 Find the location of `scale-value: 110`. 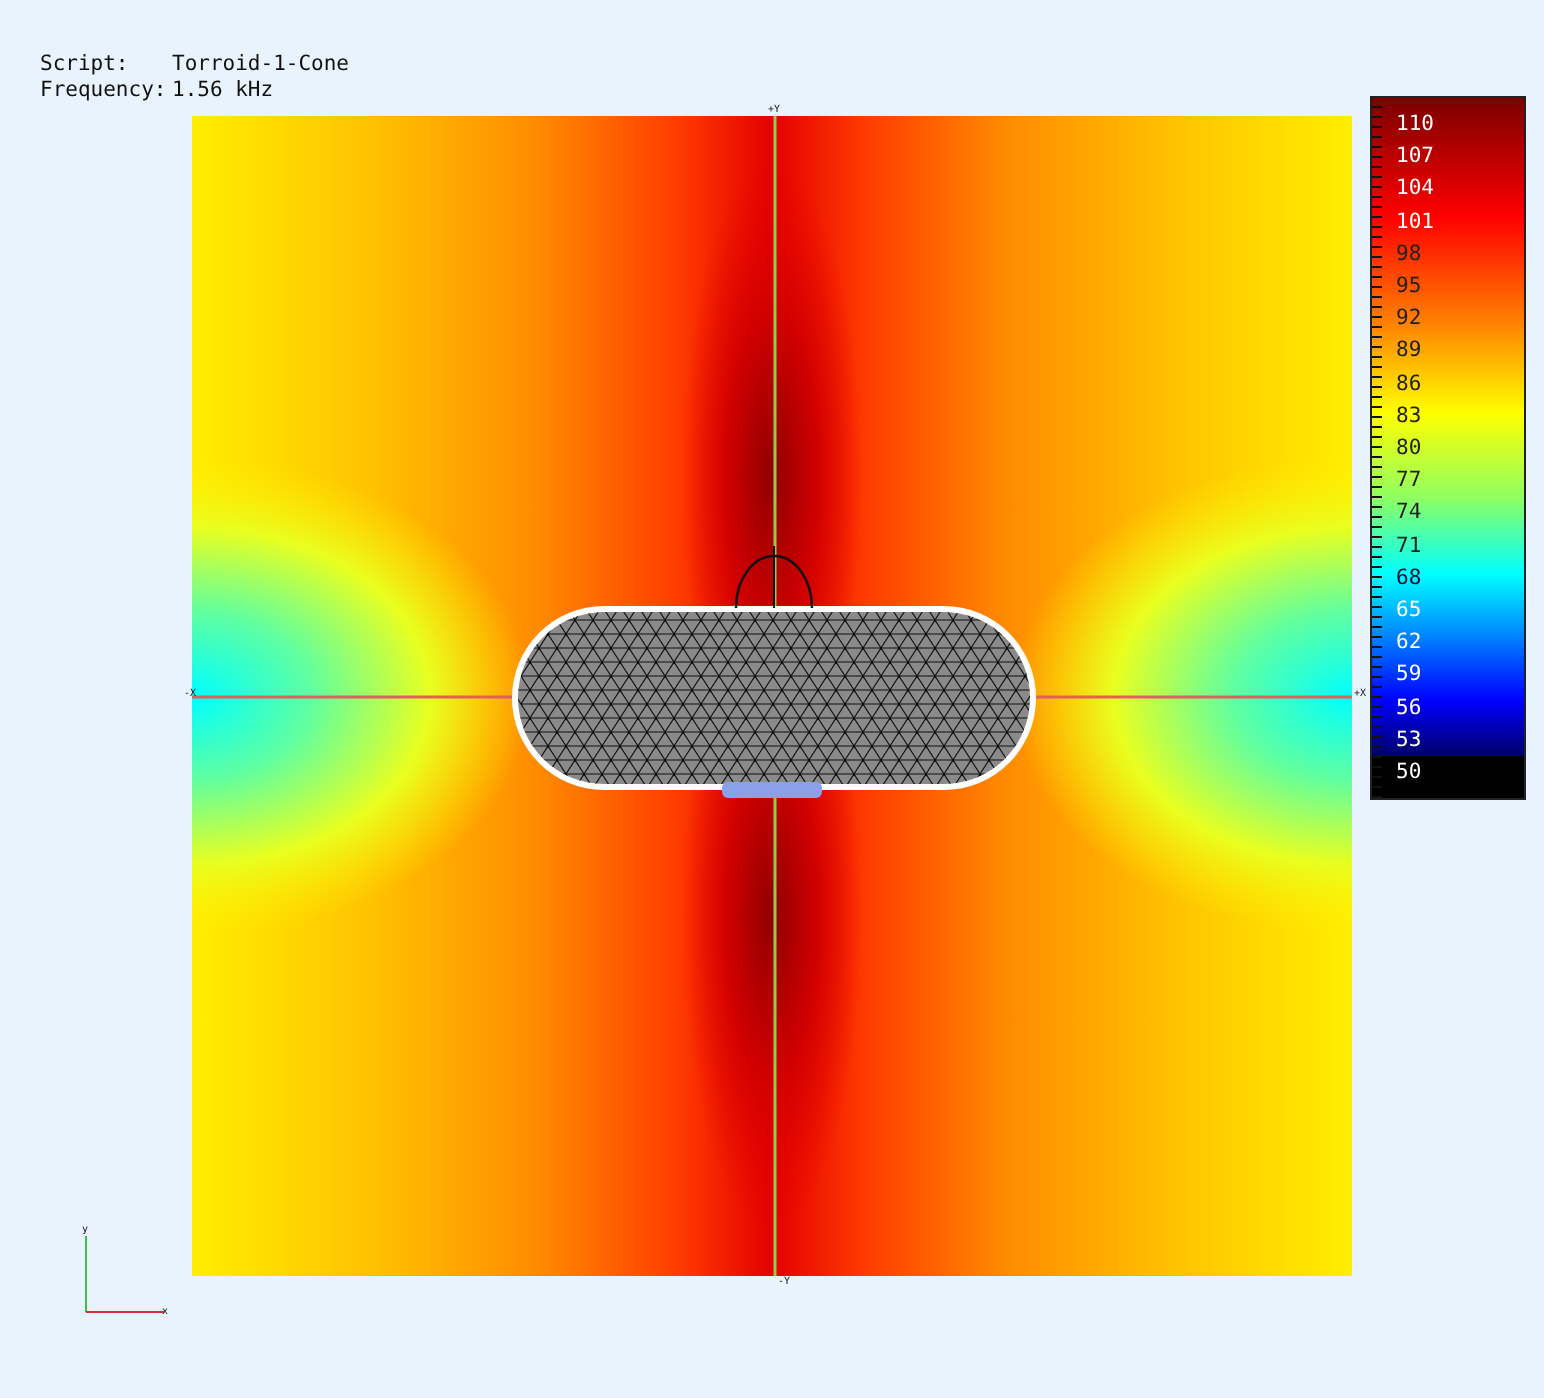

scale-value: 110 is located at coordinates (1415, 124).